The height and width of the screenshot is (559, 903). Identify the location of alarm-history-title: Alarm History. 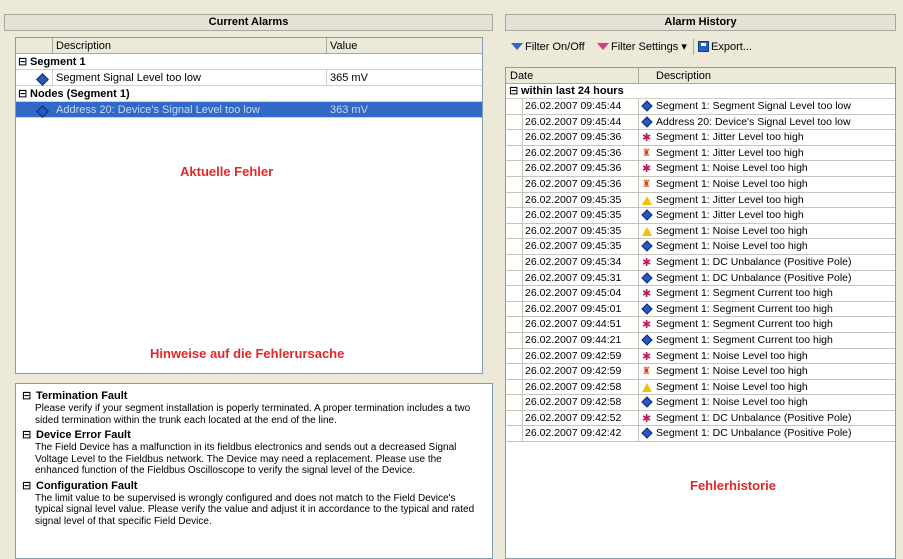
(700, 22).